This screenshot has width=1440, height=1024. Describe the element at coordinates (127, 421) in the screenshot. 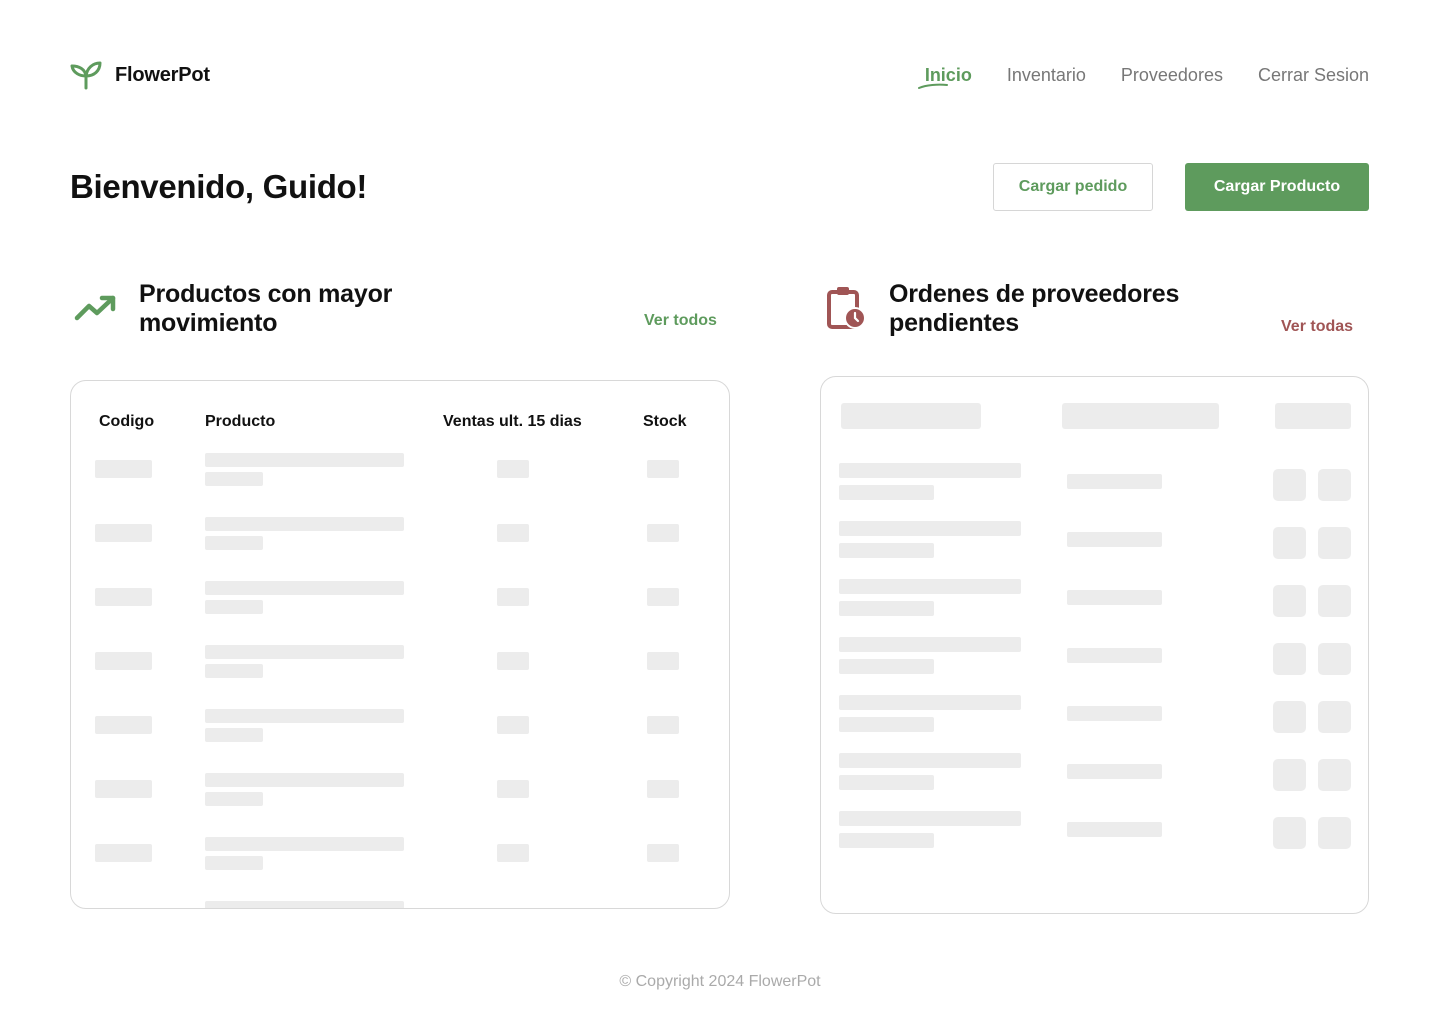

I see `column-header-codigo: Codigo` at that location.